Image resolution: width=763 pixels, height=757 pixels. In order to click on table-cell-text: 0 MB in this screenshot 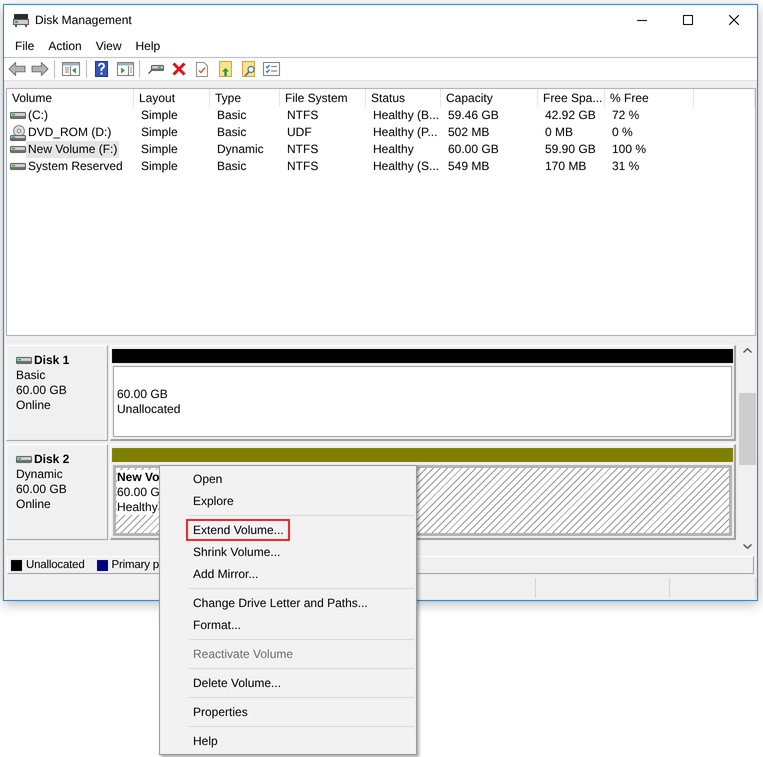, I will do `click(559, 132)`.